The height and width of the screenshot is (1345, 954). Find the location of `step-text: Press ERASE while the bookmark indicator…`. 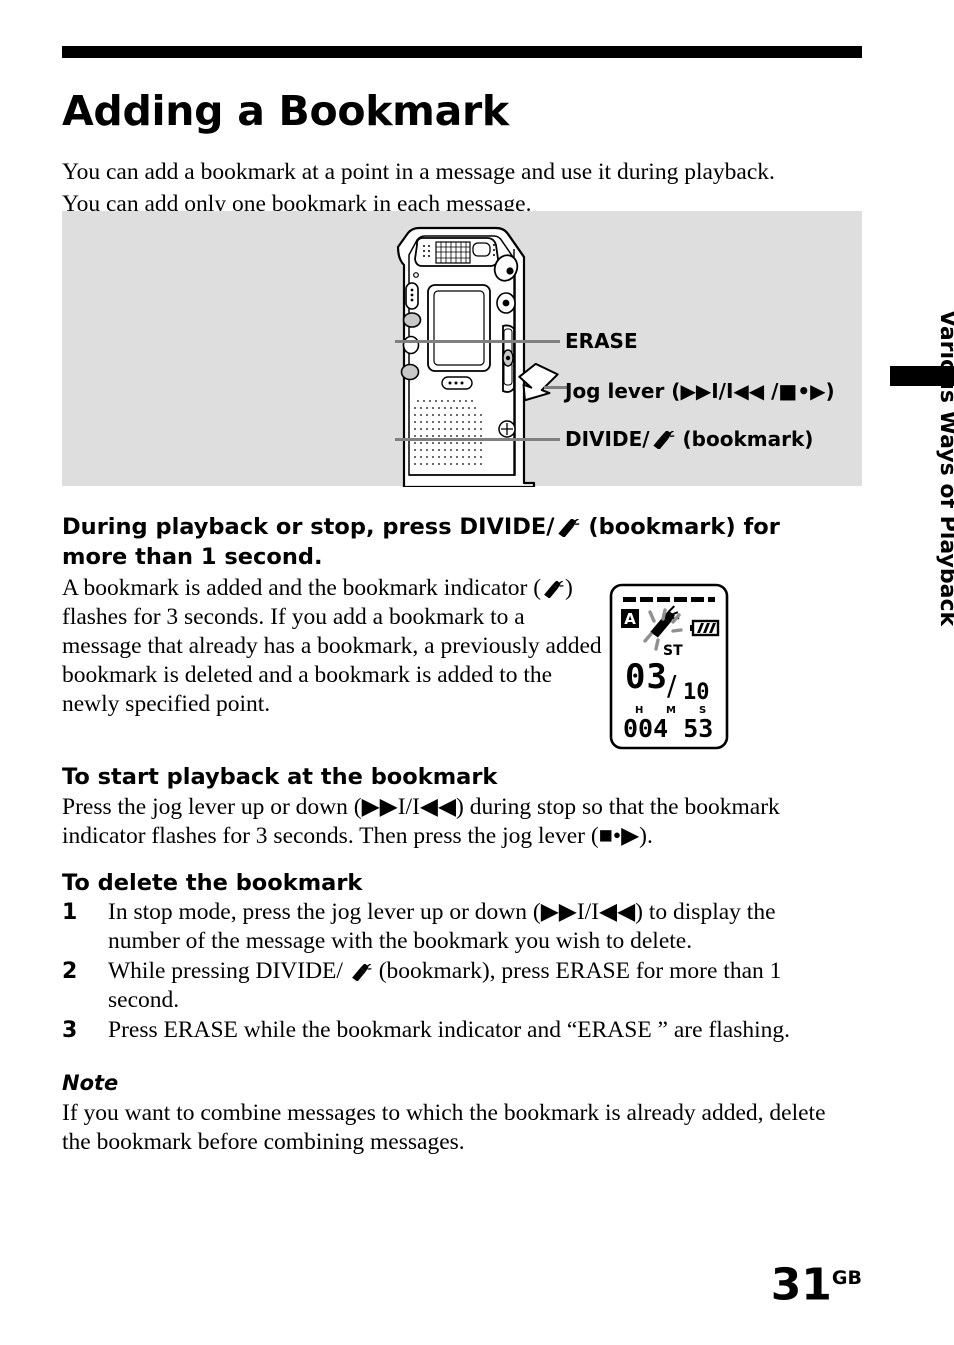

step-text: Press ERASE while the bookmark indicator… is located at coordinates (449, 1030).